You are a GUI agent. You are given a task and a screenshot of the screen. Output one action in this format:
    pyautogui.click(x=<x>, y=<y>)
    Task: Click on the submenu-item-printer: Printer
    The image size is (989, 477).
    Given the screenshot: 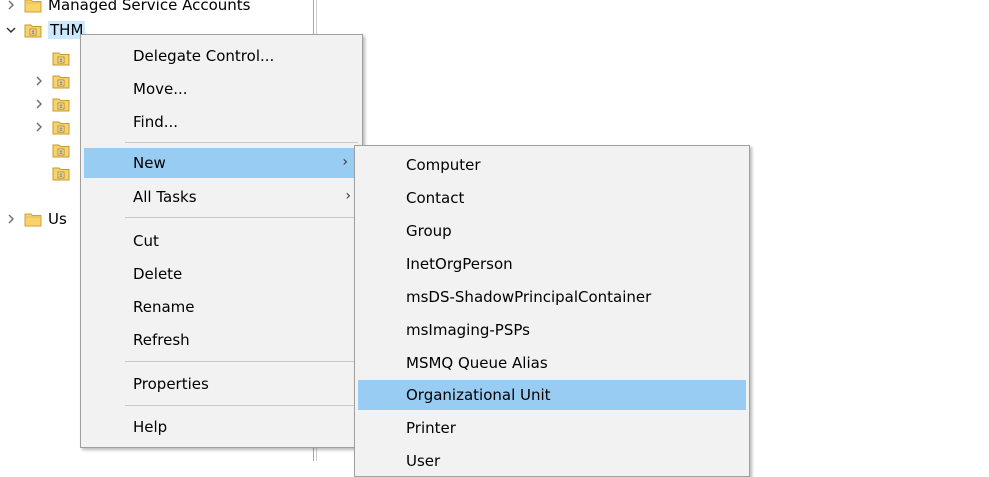 What is the action you would take?
    pyautogui.click(x=552, y=428)
    